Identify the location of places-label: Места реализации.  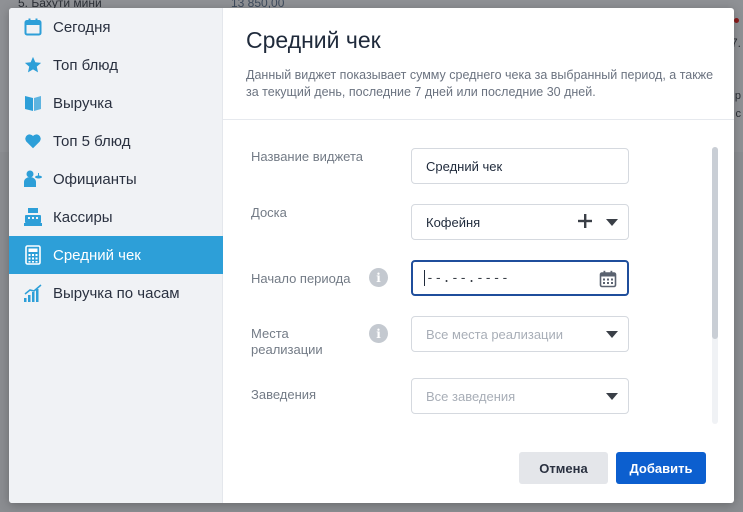
(287, 342).